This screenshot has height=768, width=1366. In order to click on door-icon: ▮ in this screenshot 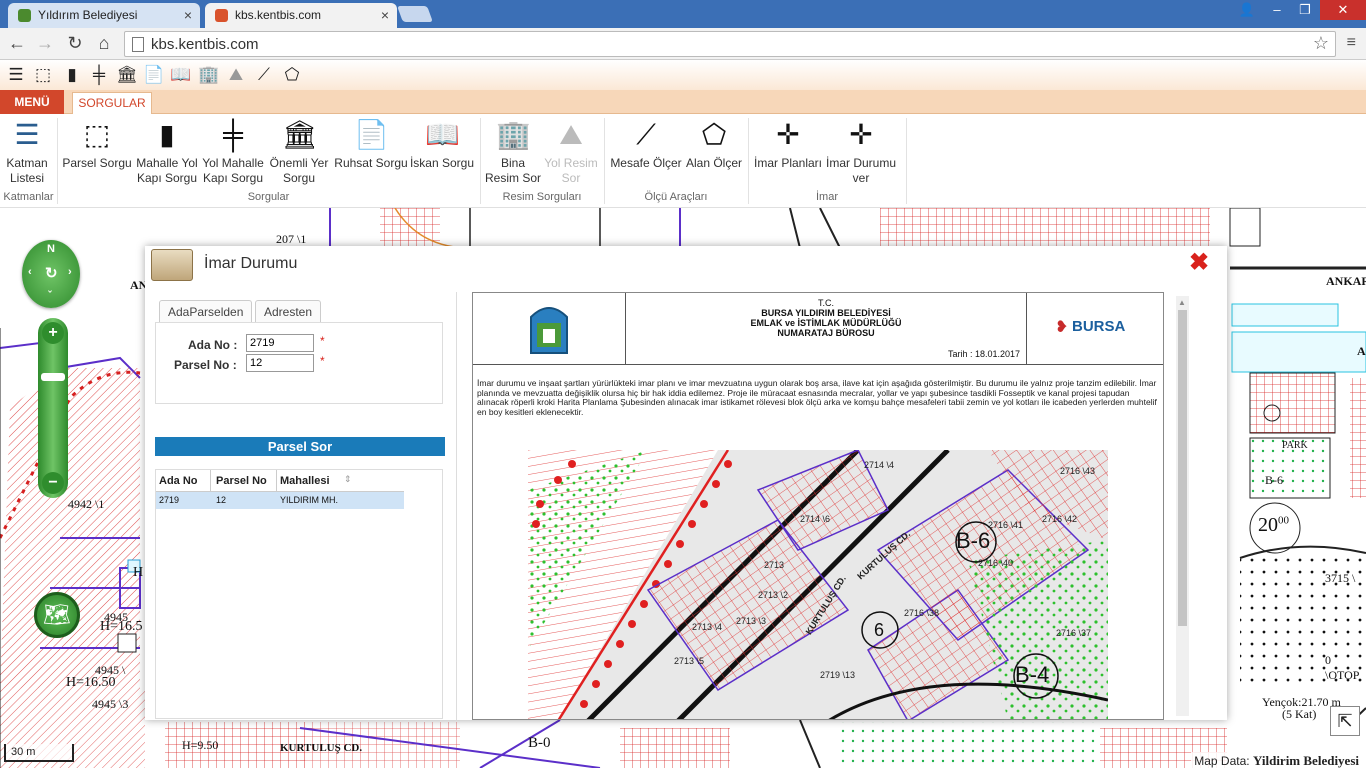, I will do `click(72, 75)`.